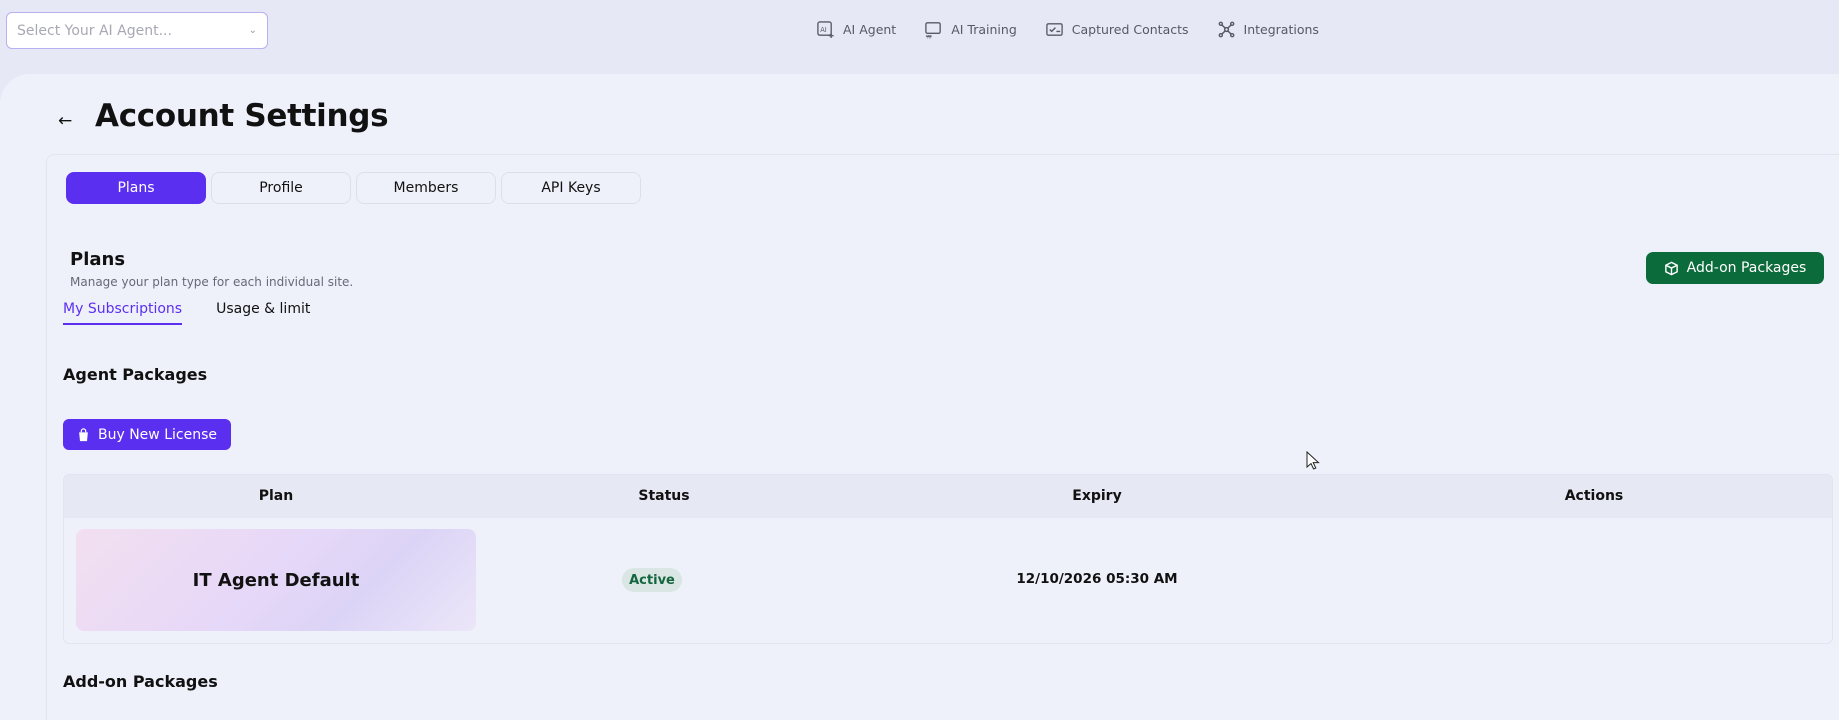  Describe the element at coordinates (984, 29) in the screenshot. I see `nav-ai-training-label: AI Training` at that location.